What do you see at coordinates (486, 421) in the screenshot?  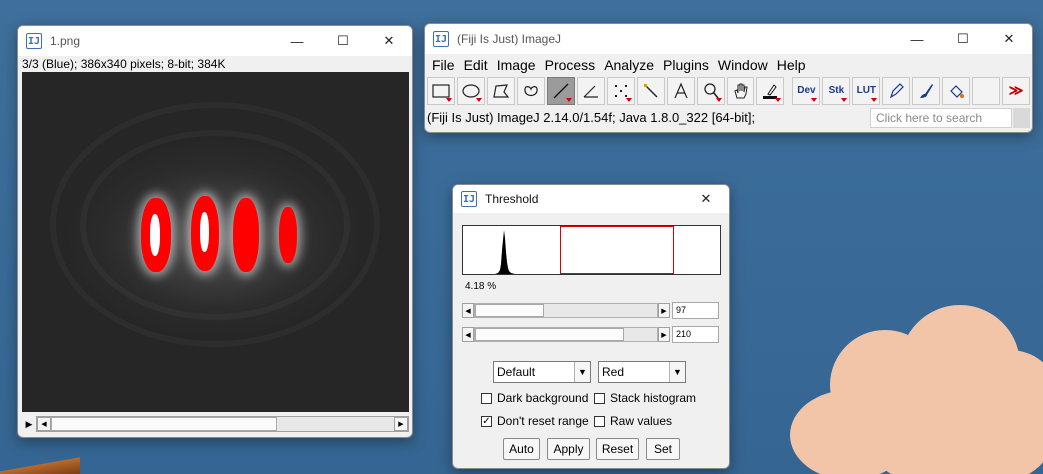 I see `checkbox-box: ✓` at bounding box center [486, 421].